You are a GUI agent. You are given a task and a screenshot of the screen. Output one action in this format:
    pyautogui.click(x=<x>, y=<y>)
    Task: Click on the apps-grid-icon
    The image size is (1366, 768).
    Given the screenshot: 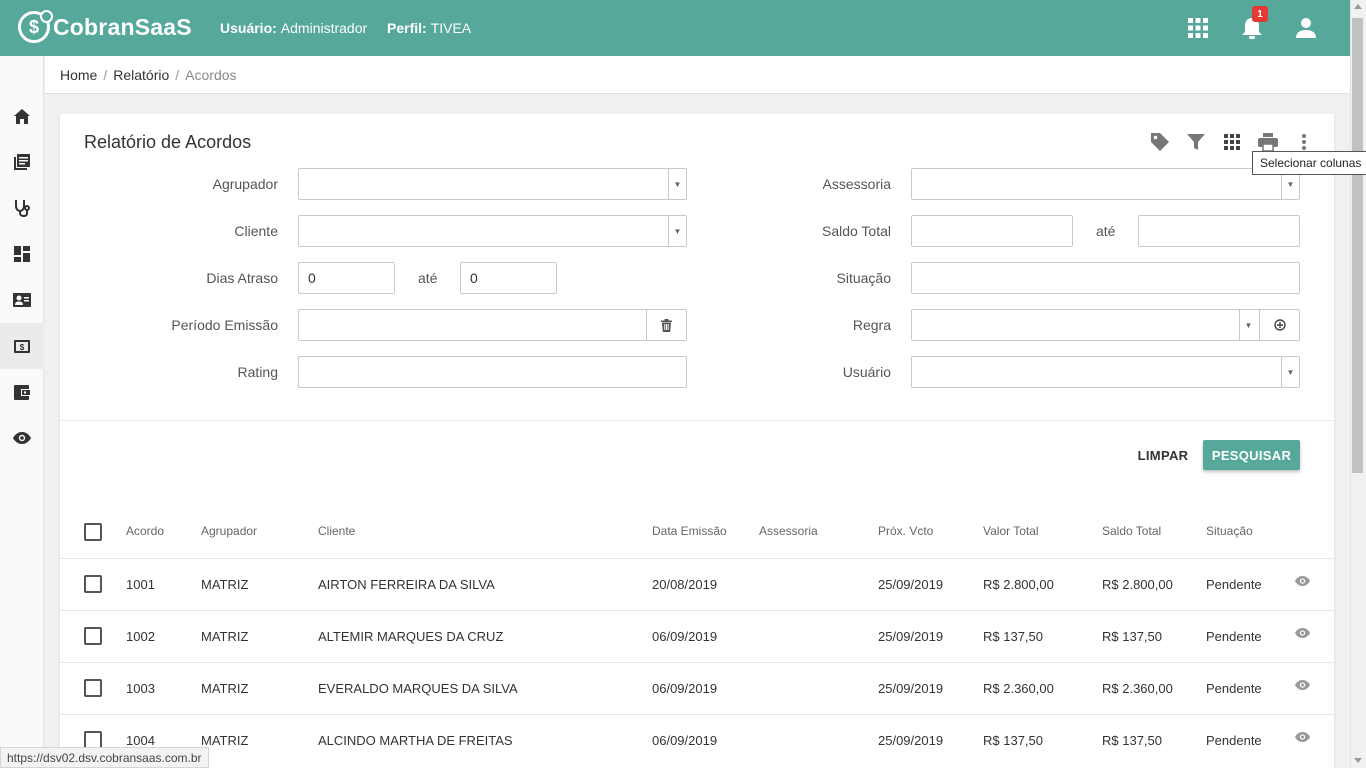 What is the action you would take?
    pyautogui.click(x=1198, y=28)
    